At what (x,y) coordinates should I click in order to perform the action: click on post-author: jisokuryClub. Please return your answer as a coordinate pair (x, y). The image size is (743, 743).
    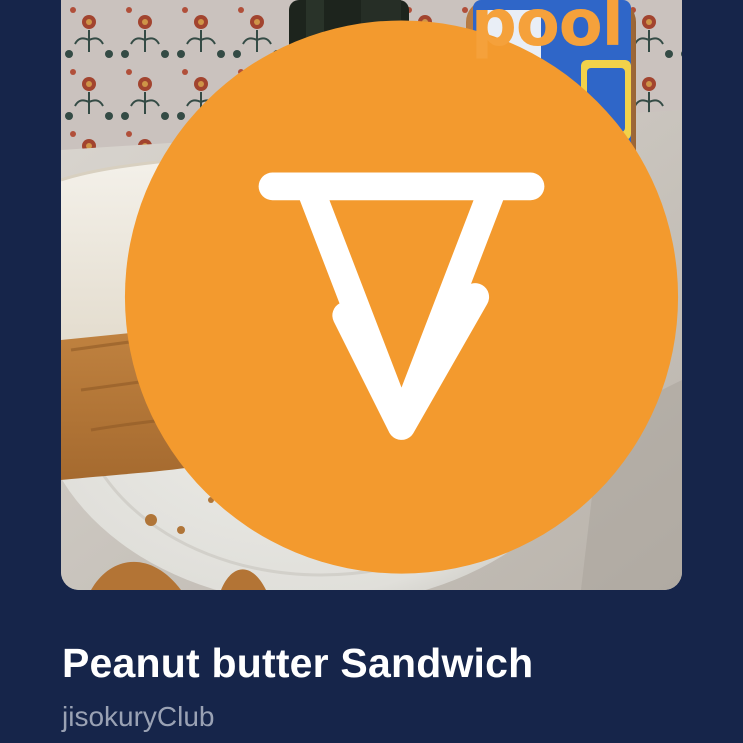
    Looking at the image, I should click on (138, 717).